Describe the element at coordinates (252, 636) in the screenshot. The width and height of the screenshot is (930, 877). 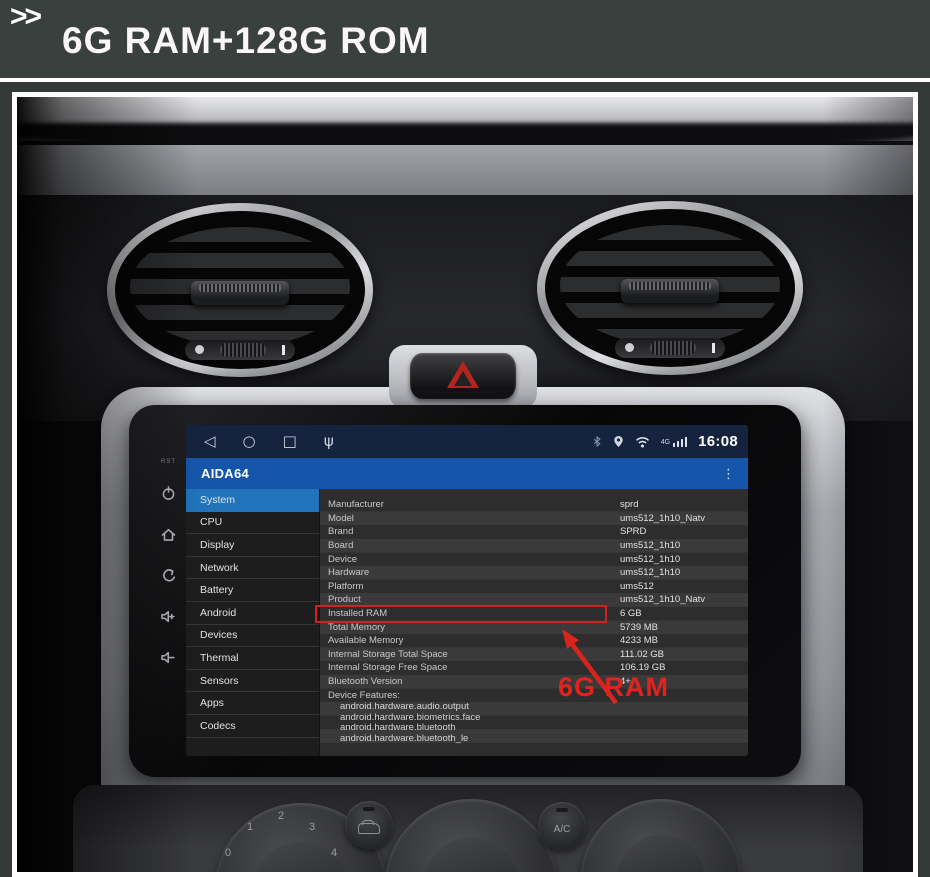
I see `sidebar-item-devices: Devices` at that location.